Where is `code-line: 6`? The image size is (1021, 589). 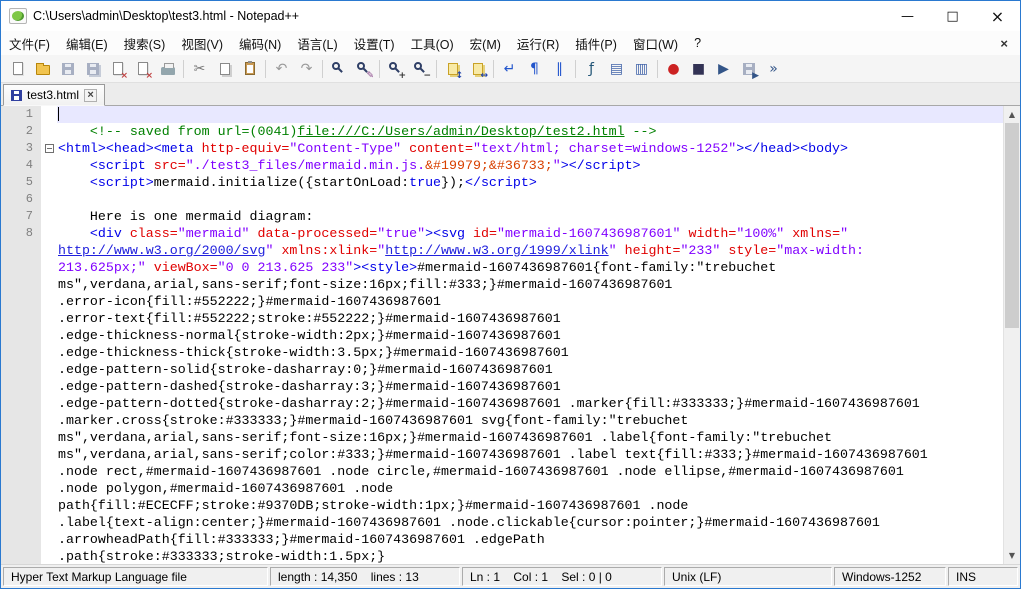
code-line: 6 is located at coordinates (502, 199).